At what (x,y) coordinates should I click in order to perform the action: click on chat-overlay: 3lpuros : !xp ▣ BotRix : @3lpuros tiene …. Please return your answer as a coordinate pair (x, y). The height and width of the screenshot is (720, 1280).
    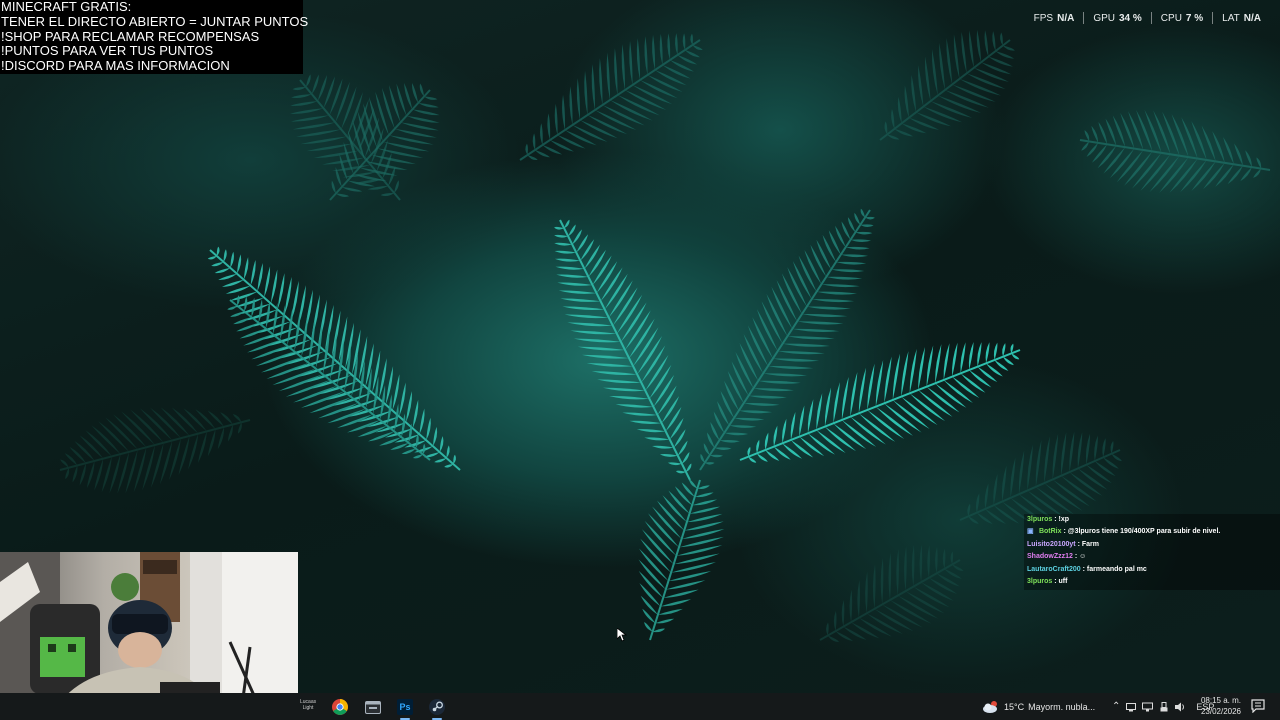
    Looking at the image, I should click on (1152, 552).